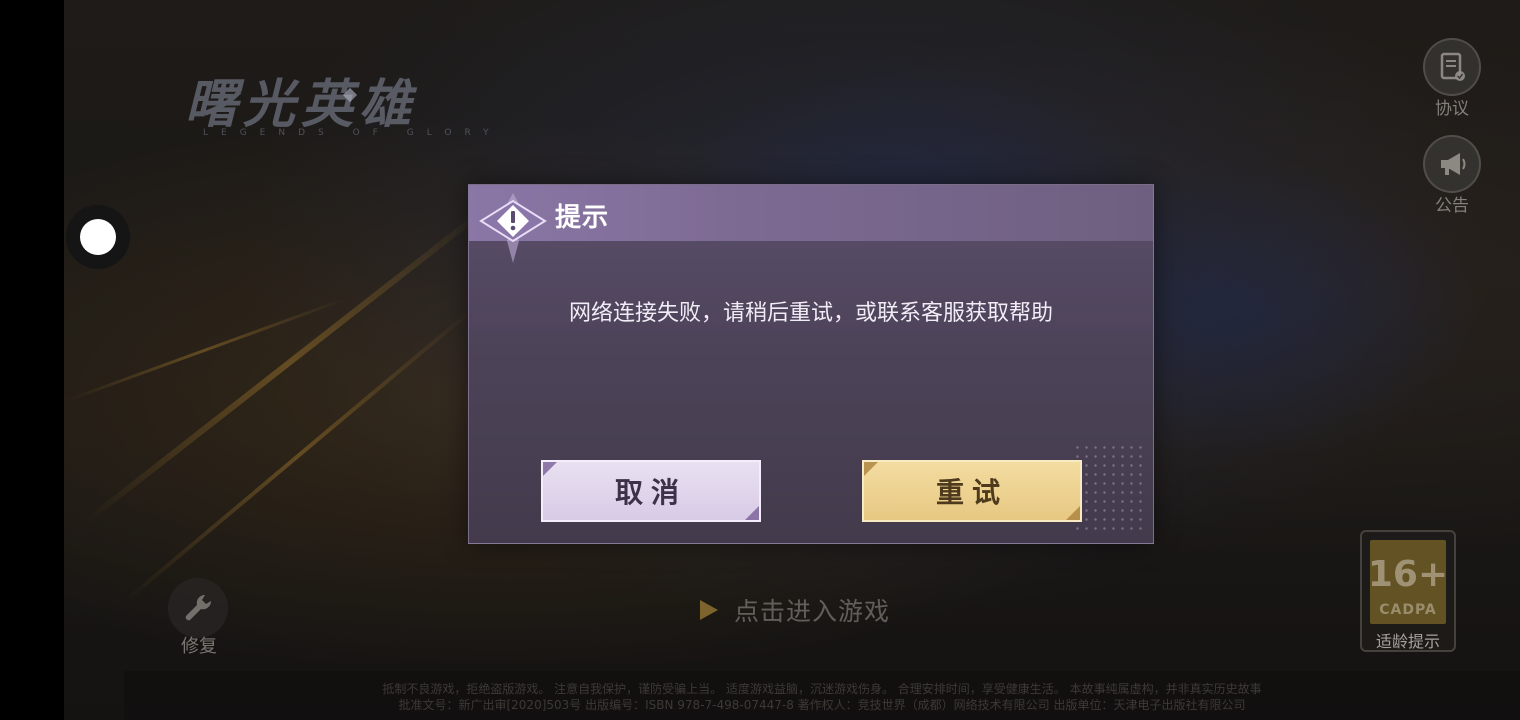 The width and height of the screenshot is (1520, 720). I want to click on agreement-button: 协议, so click(1452, 78).